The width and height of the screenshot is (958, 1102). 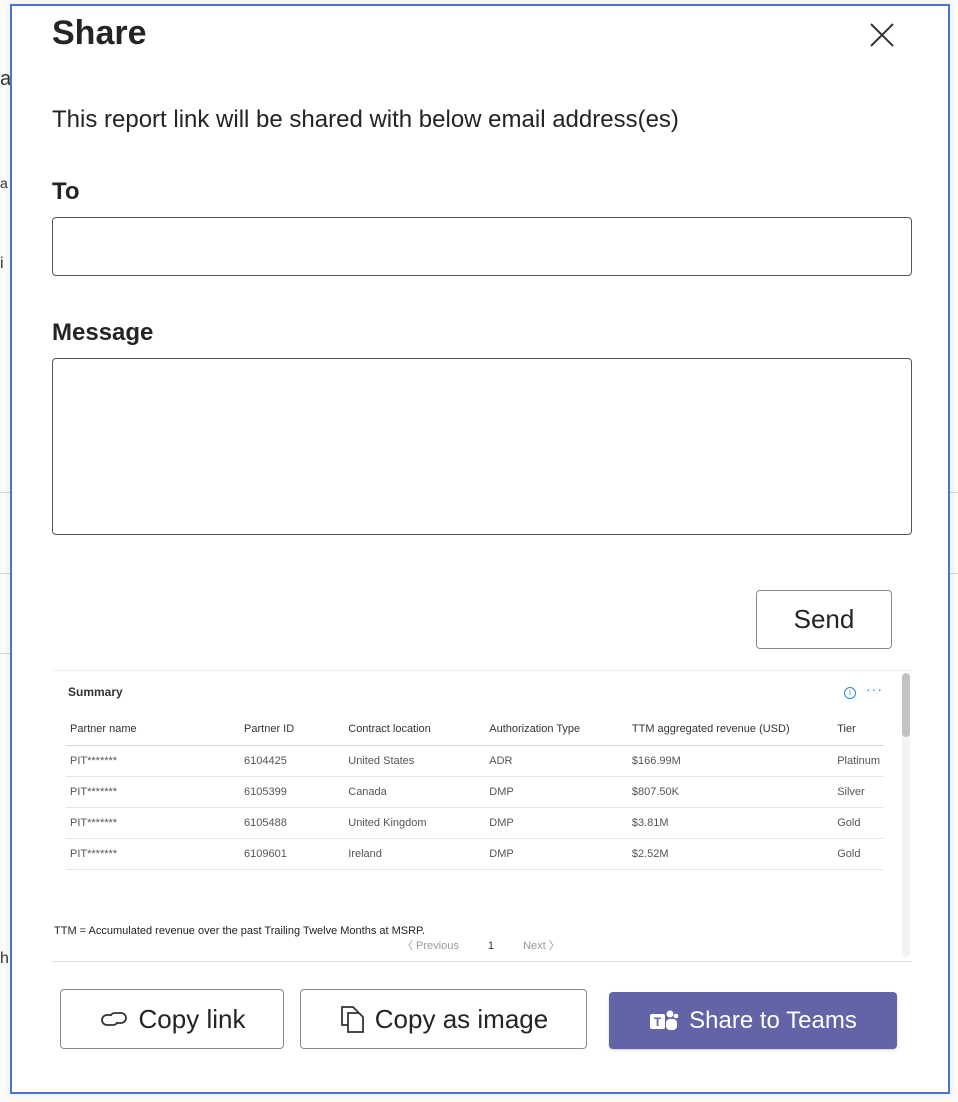 What do you see at coordinates (415, 761) in the screenshot?
I see `table-cell: United States` at bounding box center [415, 761].